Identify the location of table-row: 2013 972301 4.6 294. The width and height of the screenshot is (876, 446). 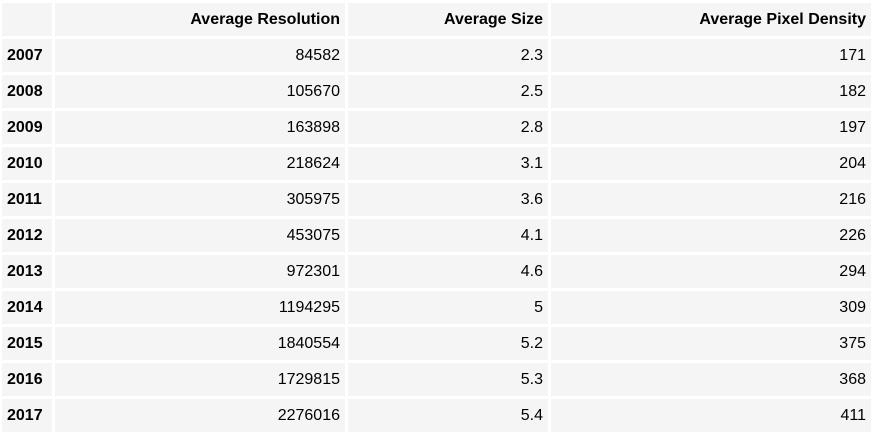
(436, 271).